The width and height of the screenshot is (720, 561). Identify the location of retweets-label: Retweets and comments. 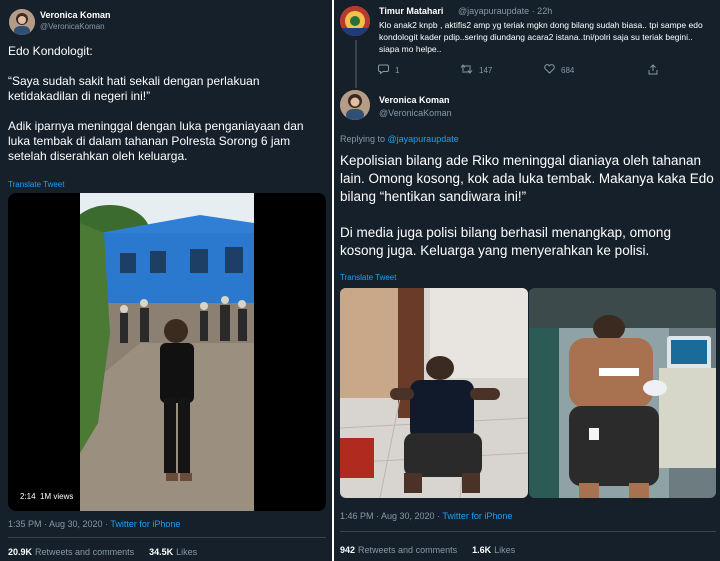
(85, 552).